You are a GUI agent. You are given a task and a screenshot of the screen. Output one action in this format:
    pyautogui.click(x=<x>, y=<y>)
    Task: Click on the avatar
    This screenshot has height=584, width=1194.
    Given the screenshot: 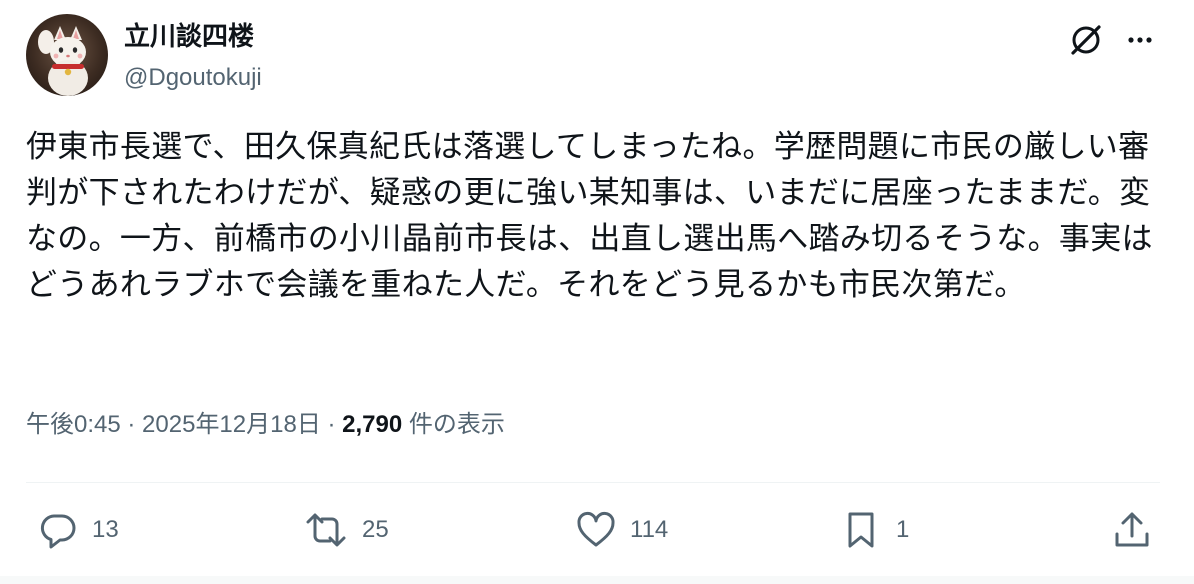 What is the action you would take?
    pyautogui.click(x=67, y=55)
    